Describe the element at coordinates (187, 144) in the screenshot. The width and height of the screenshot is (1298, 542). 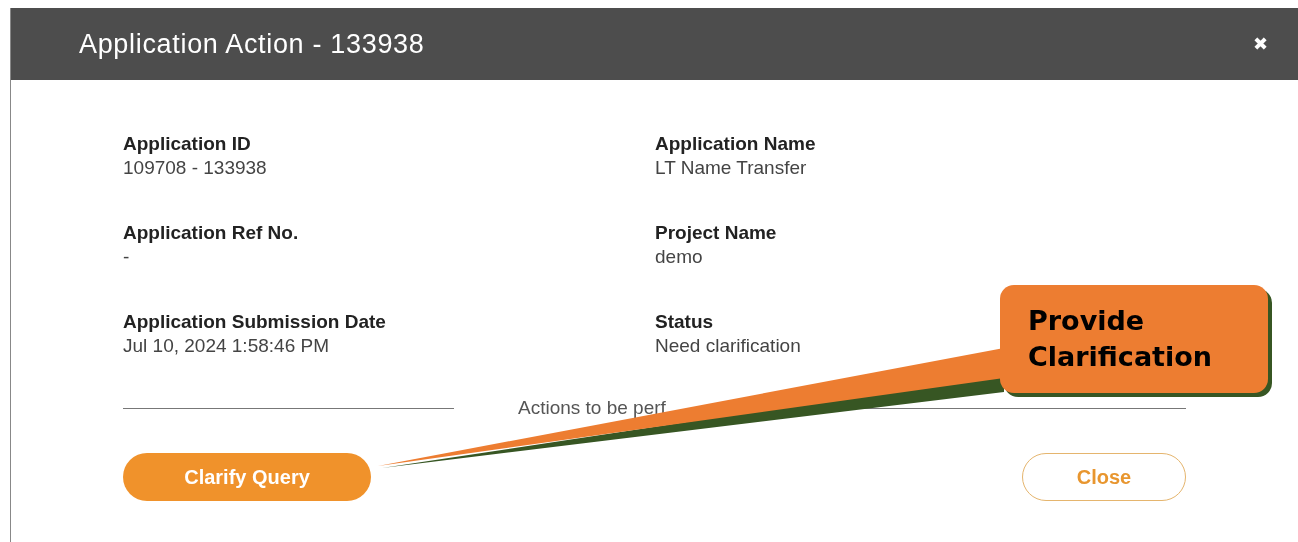
I see `field-label: Application ID` at that location.